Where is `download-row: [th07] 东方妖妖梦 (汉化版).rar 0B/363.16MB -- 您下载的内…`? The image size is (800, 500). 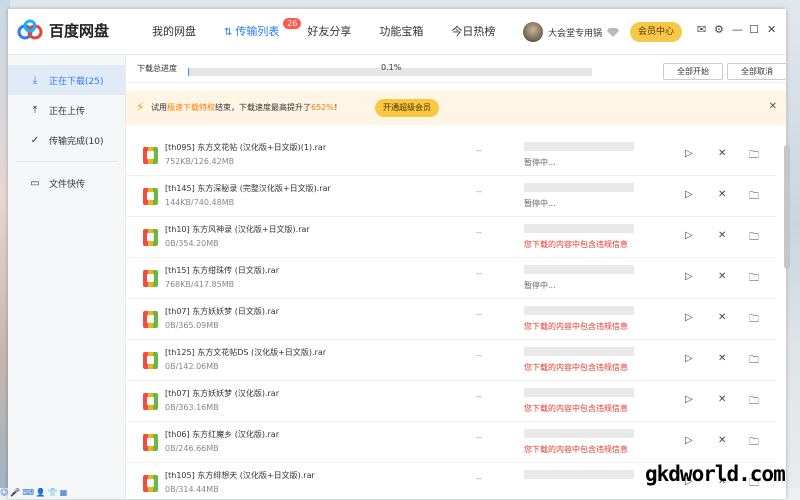
download-row: [th07] 东方妖妖梦 (汉化版).rar 0B/363.16MB -- 您下载的内… is located at coordinates (451, 401).